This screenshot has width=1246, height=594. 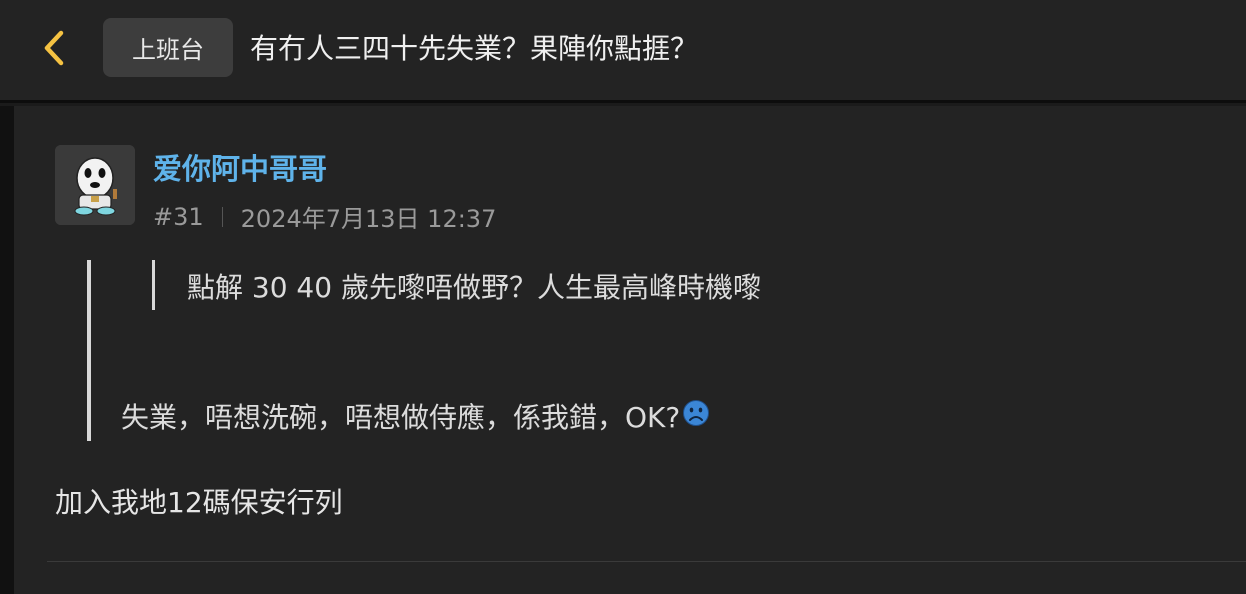 What do you see at coordinates (199, 502) in the screenshot?
I see `post-body: 加入我地12碼保安行列` at bounding box center [199, 502].